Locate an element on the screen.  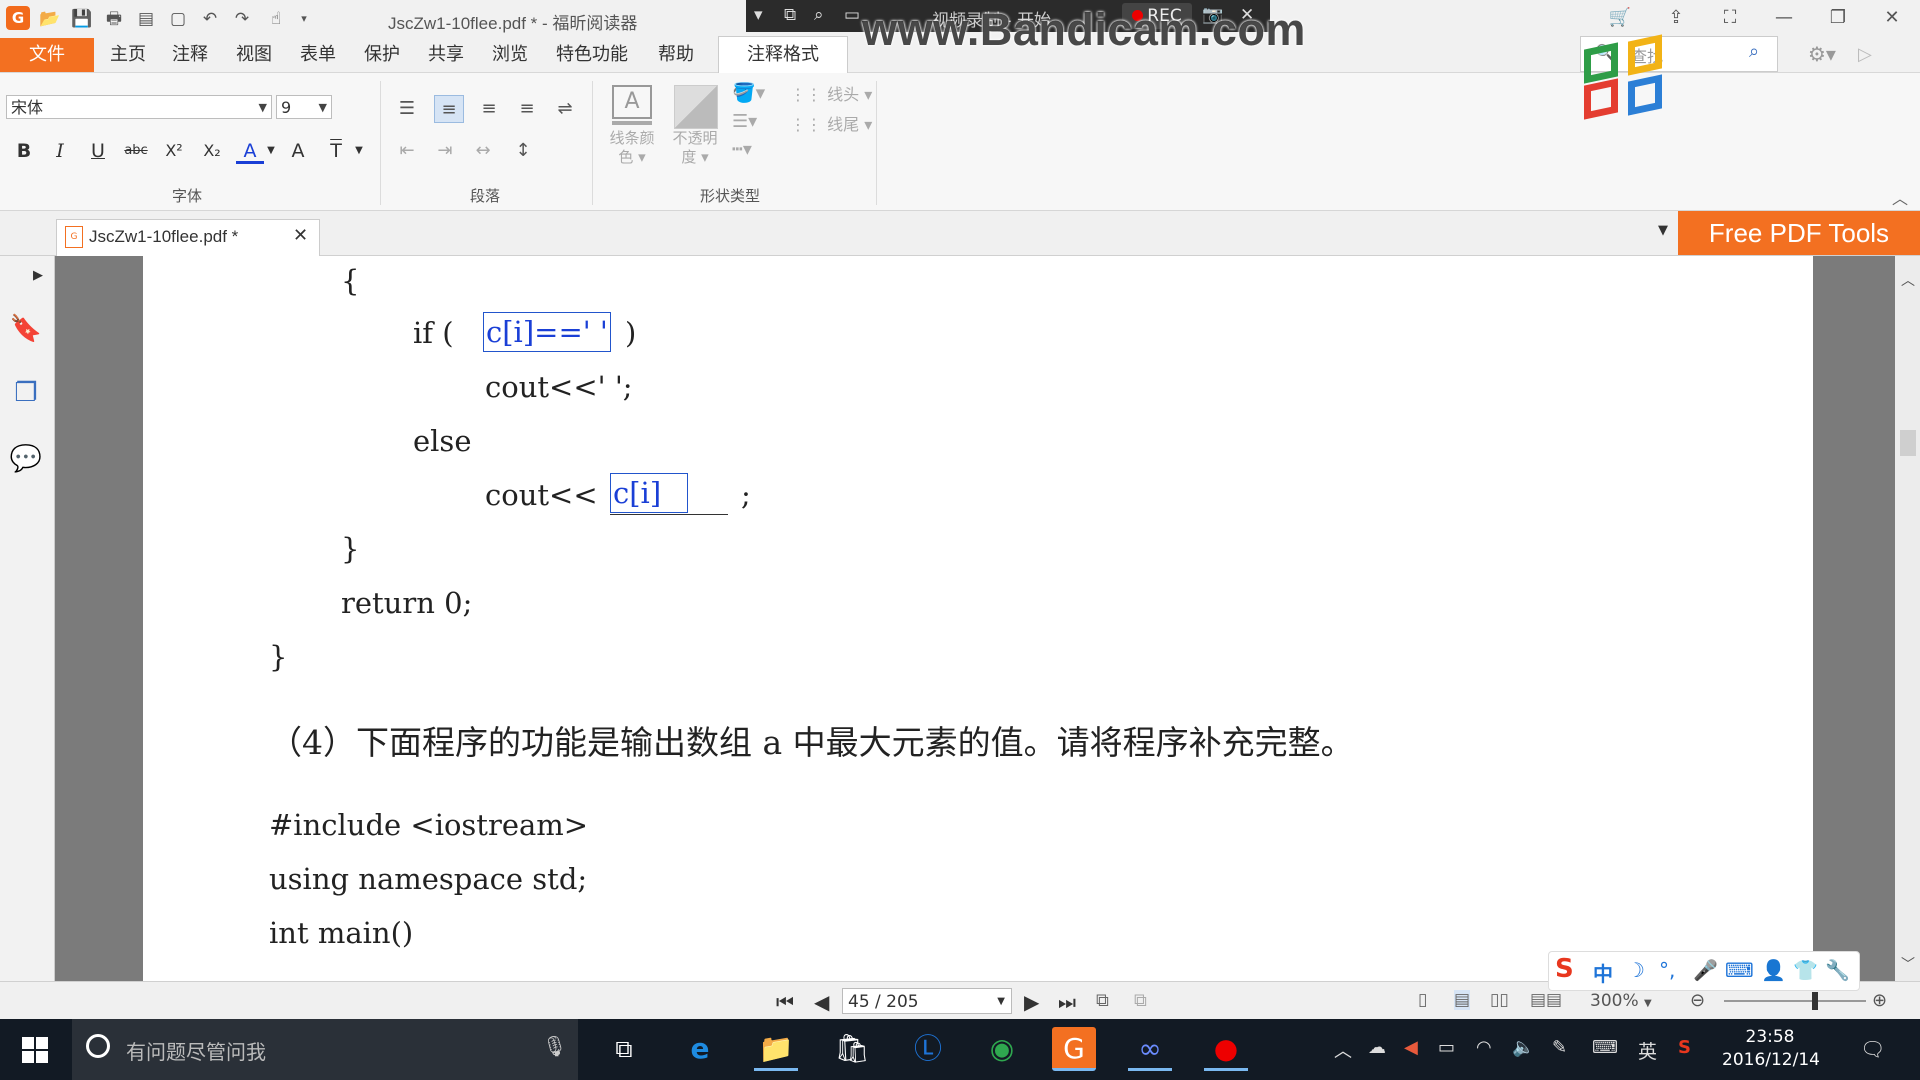
redo-icon: ↷ is located at coordinates (242, 19).